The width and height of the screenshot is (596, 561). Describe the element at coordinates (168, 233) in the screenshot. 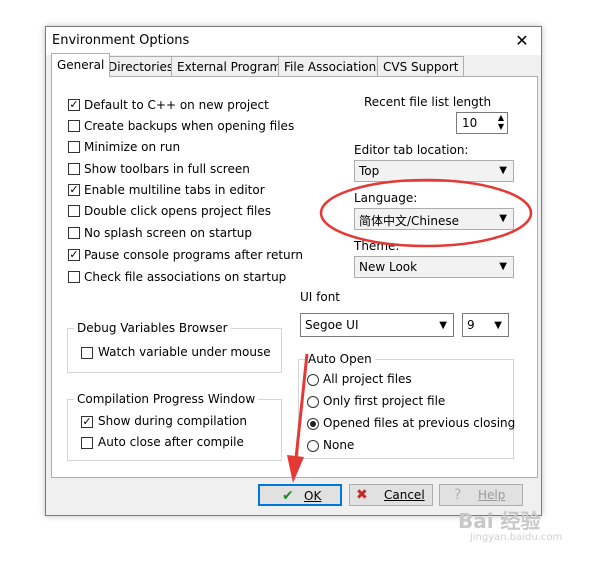

I see `checkbox-label: No splash screen on startup` at that location.